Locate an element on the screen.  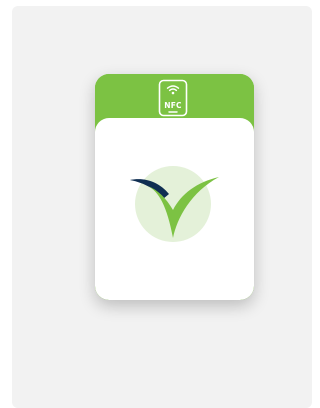
logo-graphic is located at coordinates (174, 204).